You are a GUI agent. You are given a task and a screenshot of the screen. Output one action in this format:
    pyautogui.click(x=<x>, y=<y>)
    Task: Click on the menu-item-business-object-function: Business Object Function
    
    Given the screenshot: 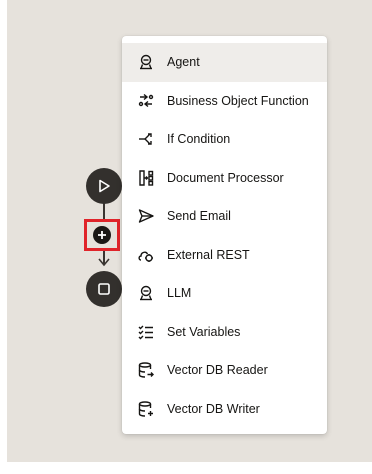 What is the action you would take?
    pyautogui.click(x=224, y=101)
    